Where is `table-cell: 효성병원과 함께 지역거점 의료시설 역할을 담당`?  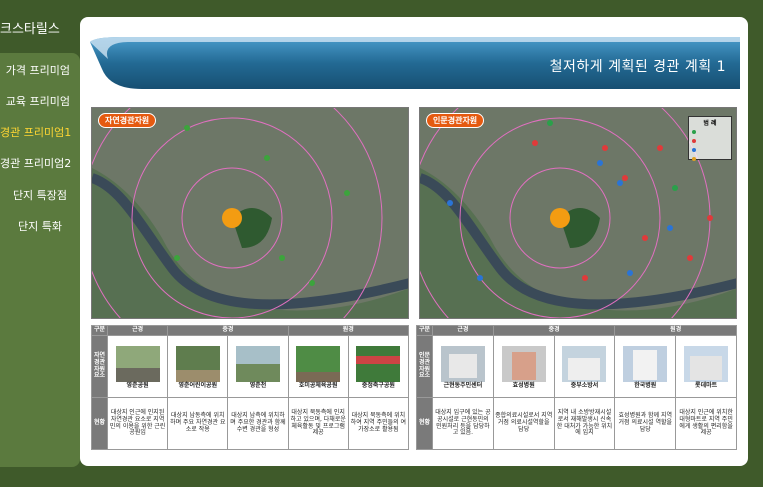
table-cell: 효성병원과 함께 지역거점 의료시설 역할을 담당 is located at coordinates (645, 423).